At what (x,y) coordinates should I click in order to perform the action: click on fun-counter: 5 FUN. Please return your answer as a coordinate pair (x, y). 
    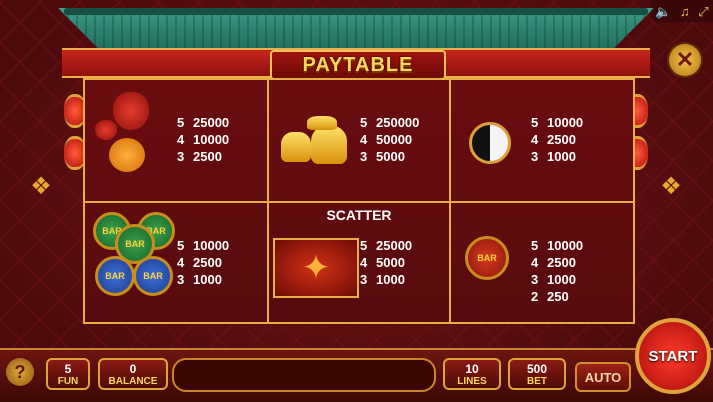
    Looking at the image, I should click on (68, 374).